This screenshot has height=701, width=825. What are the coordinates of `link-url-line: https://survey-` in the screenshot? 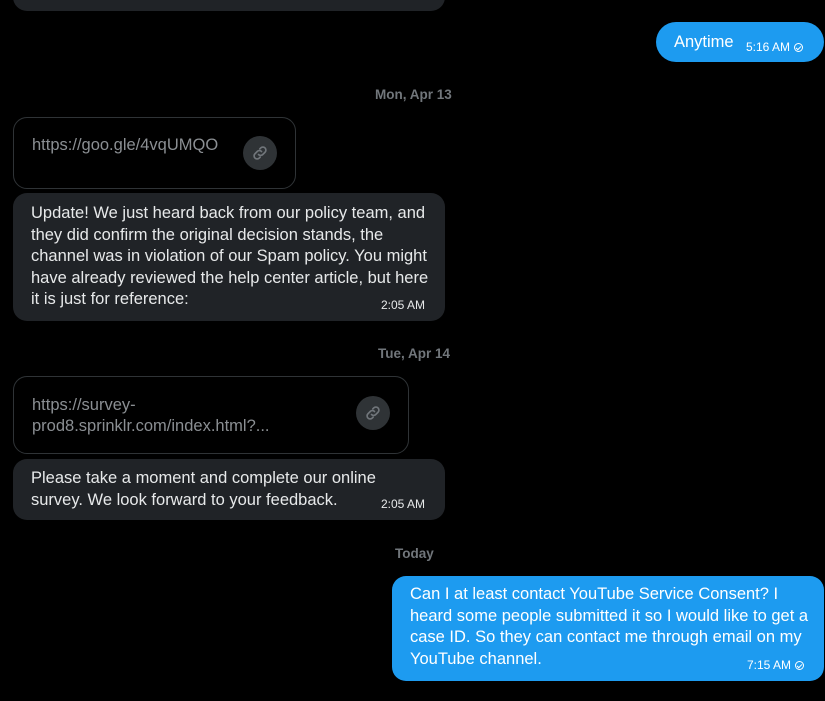 It's located at (84, 405).